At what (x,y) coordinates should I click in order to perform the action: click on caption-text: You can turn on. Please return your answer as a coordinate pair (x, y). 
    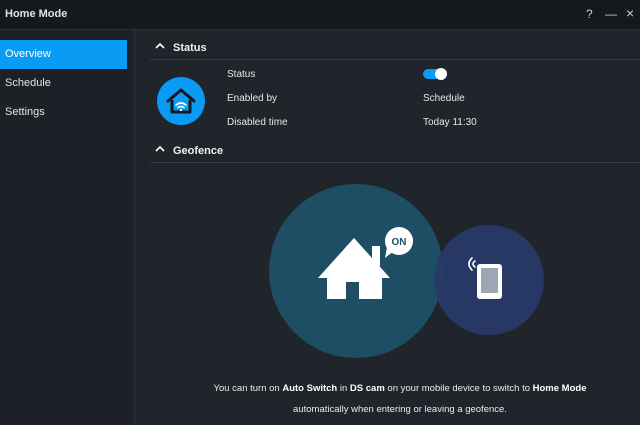
    Looking at the image, I should click on (248, 388).